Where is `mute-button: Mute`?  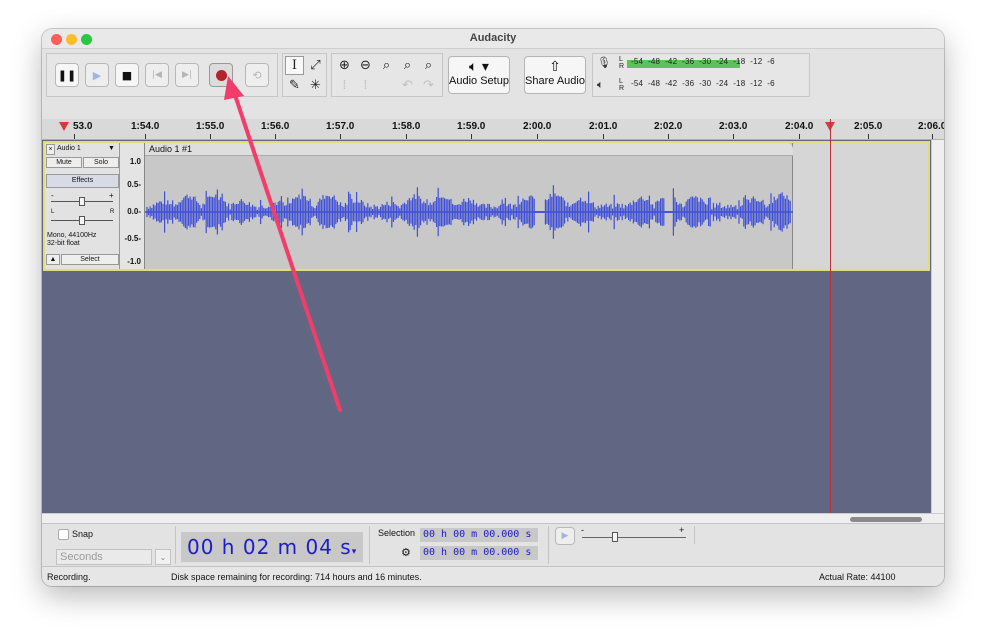 mute-button: Mute is located at coordinates (64, 162).